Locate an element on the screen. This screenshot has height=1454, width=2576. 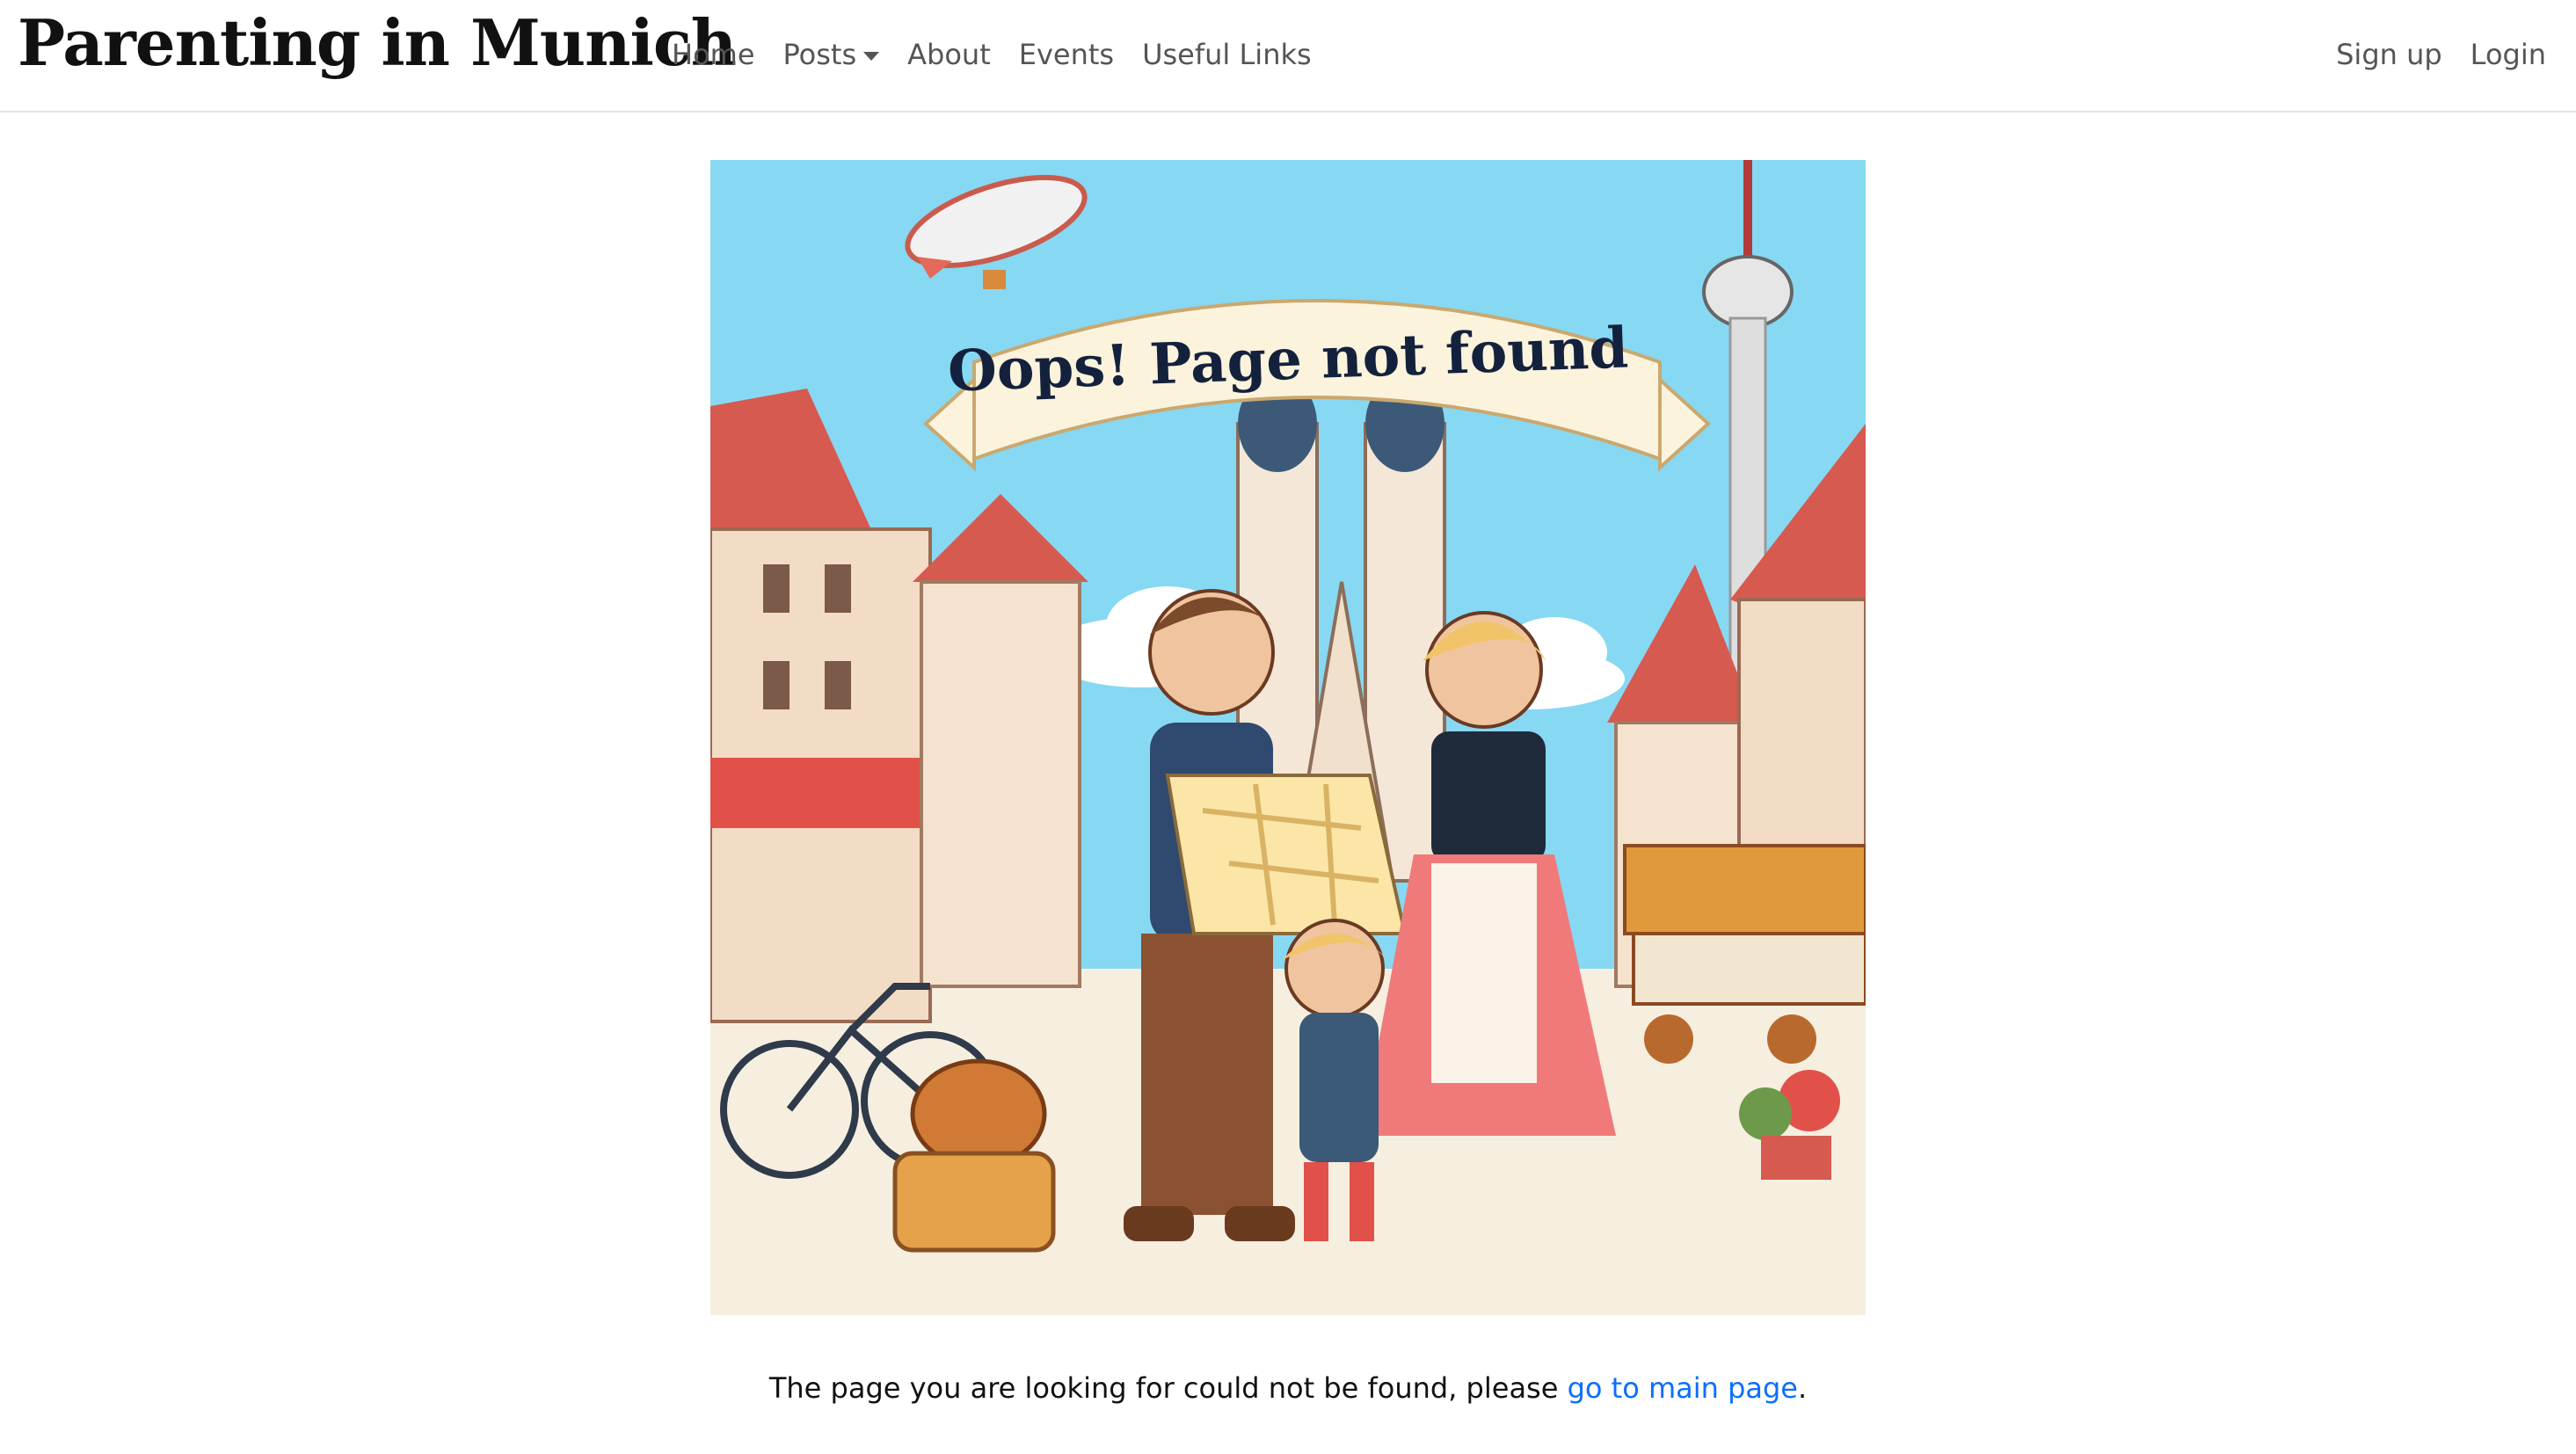
nav-events: Events is located at coordinates (1066, 54).